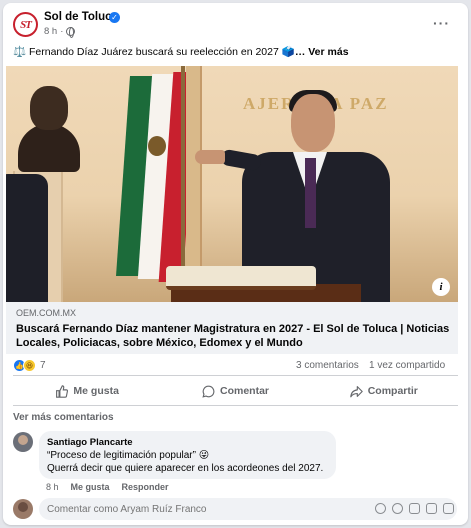 This screenshot has height=528, width=471. Describe the element at coordinates (441, 287) in the screenshot. I see `info-icon: i` at that location.